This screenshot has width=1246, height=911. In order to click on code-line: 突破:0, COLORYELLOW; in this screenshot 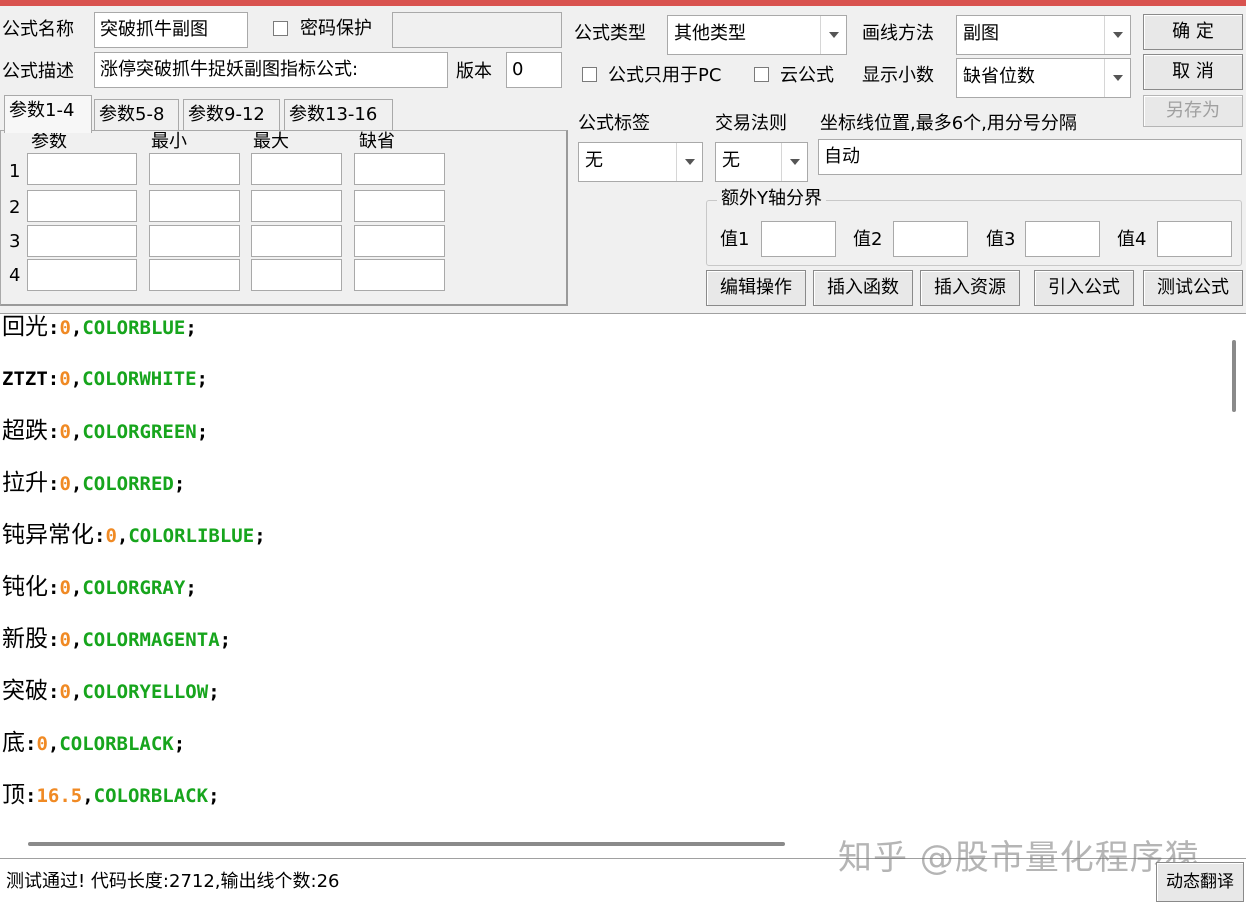, I will do `click(111, 691)`.